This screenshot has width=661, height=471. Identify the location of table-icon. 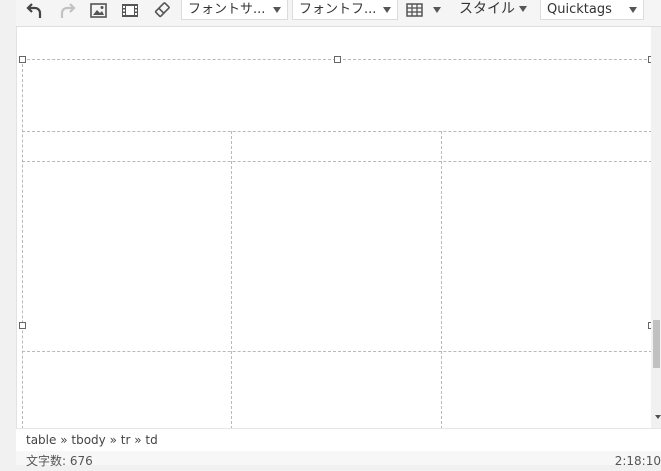
(414, 10).